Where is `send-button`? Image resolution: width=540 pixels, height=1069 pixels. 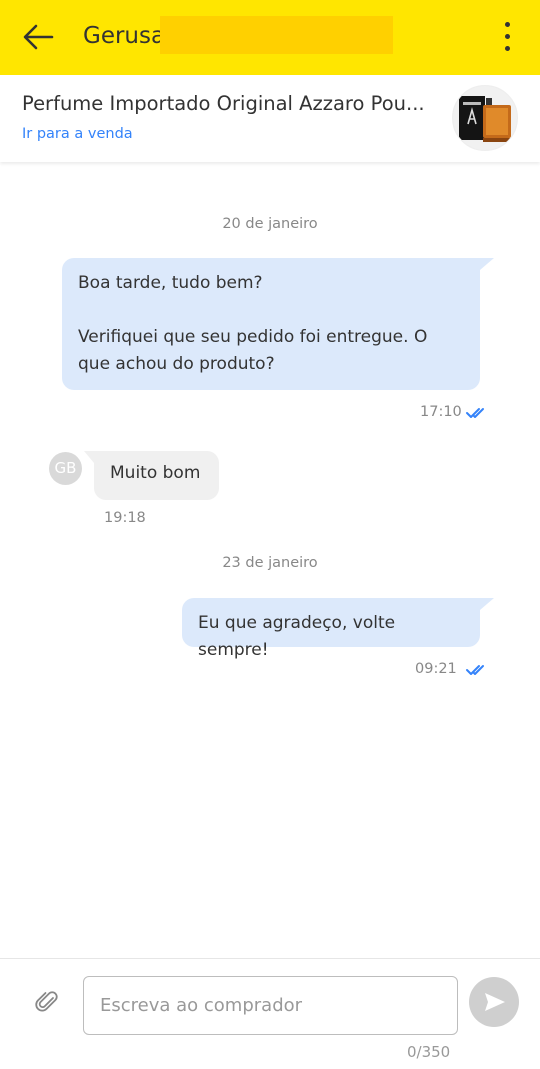 send-button is located at coordinates (494, 1002).